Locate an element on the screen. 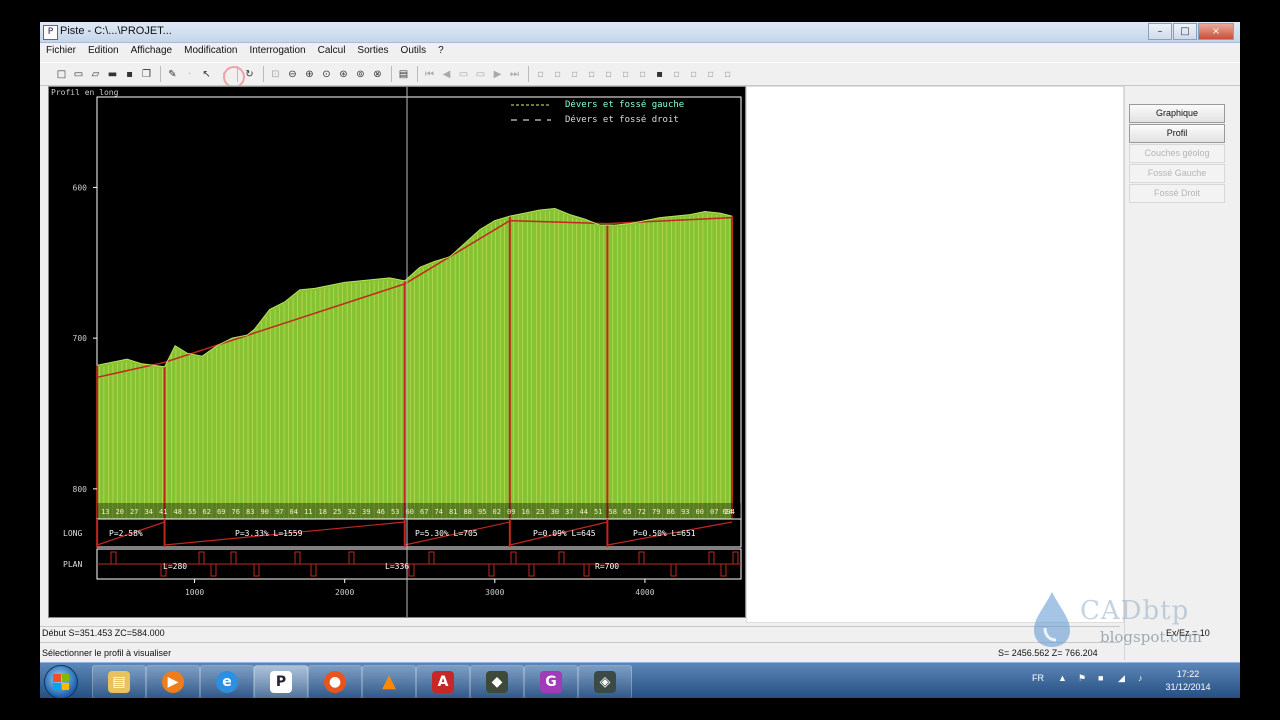 The width and height of the screenshot is (1280, 720). app-icon: P is located at coordinates (50, 32).